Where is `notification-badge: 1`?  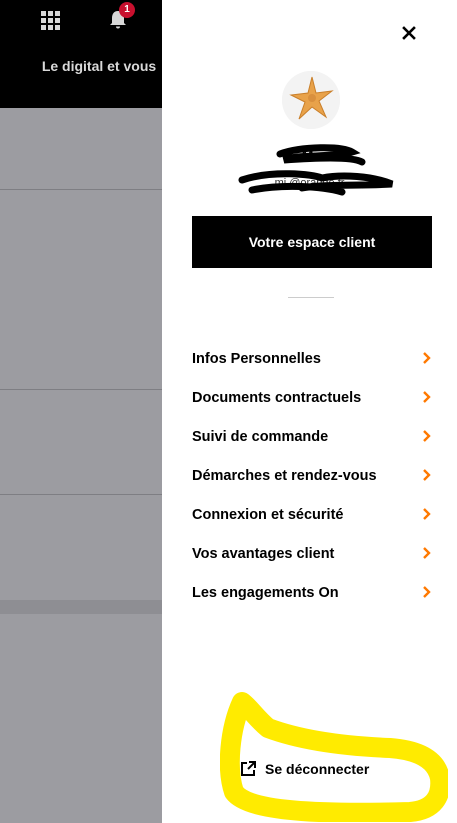 notification-badge: 1 is located at coordinates (127, 10).